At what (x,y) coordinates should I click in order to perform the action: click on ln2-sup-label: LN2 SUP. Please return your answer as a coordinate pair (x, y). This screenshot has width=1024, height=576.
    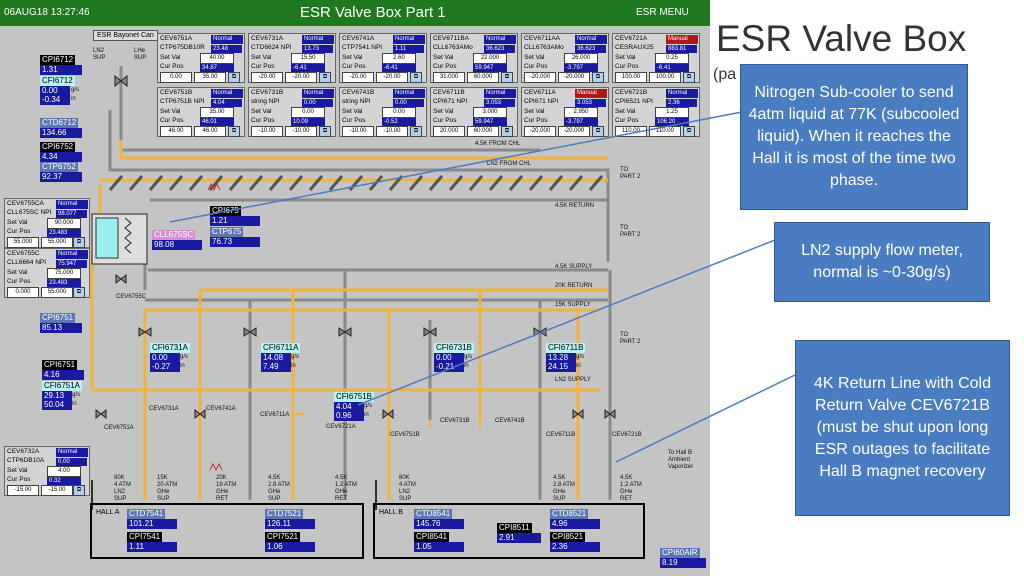
    Looking at the image, I should click on (99, 54).